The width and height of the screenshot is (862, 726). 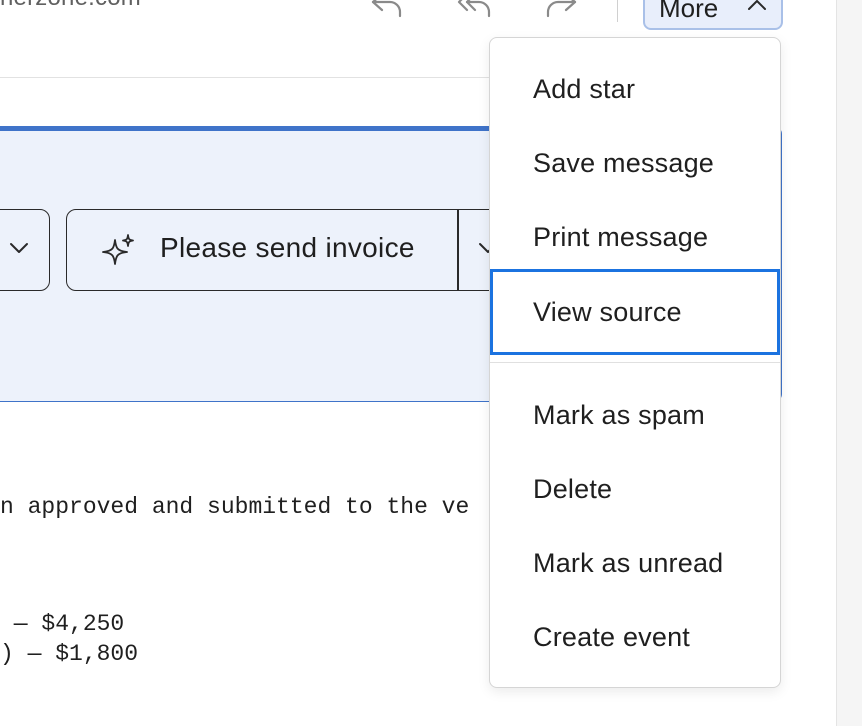 I want to click on menu-item-mark-as-spam: Mark as spam, so click(x=635, y=415).